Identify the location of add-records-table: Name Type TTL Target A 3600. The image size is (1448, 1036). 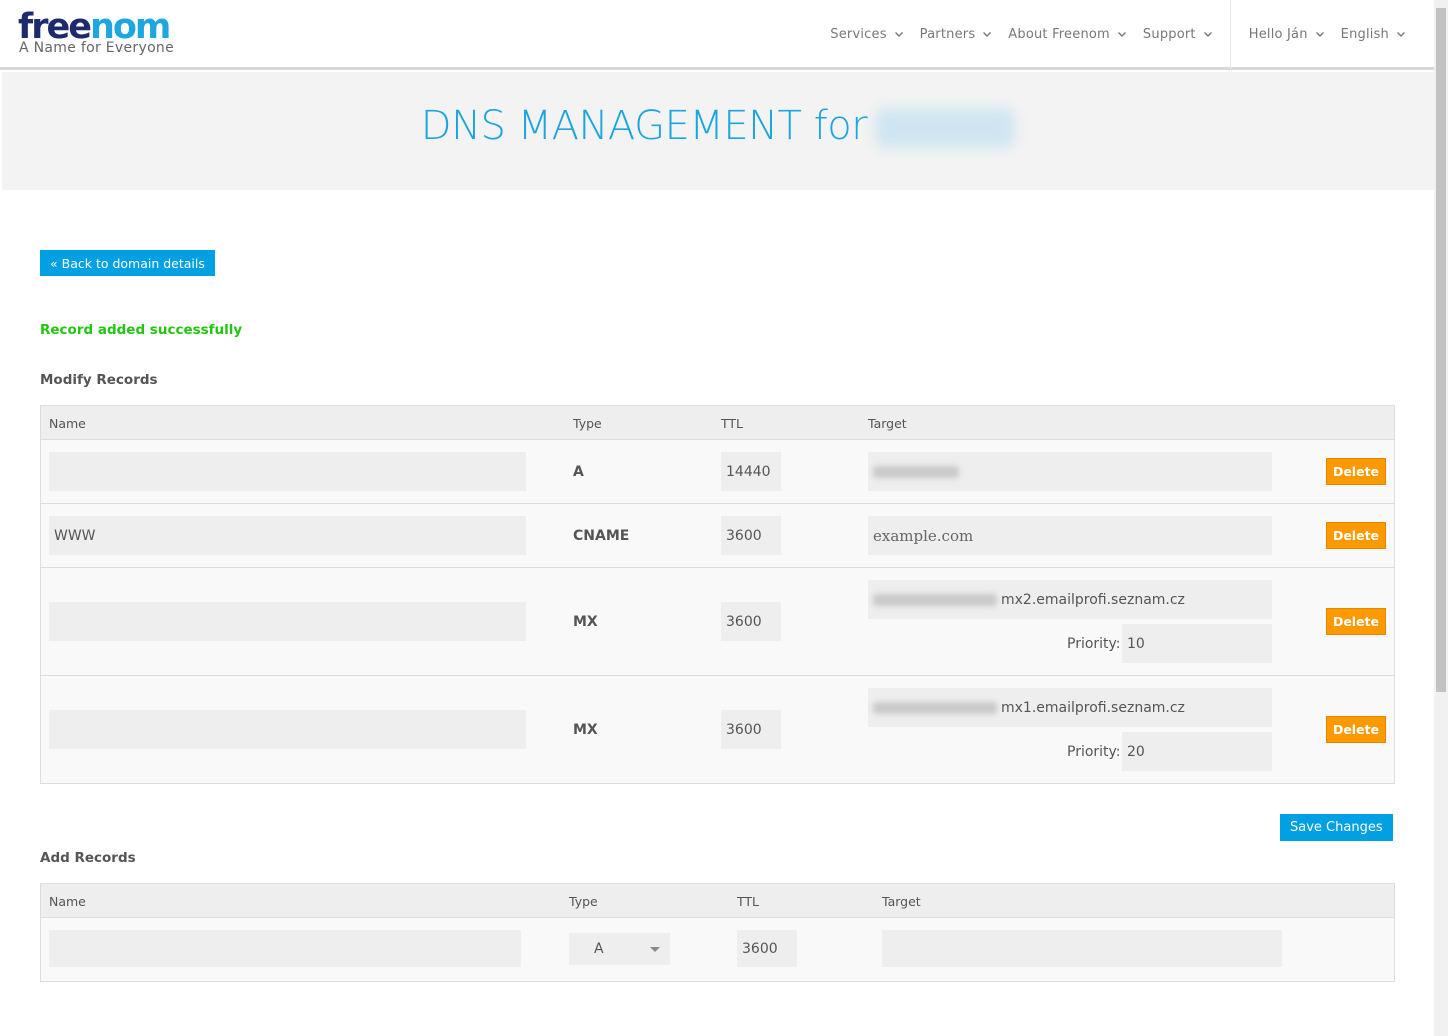
(717, 932).